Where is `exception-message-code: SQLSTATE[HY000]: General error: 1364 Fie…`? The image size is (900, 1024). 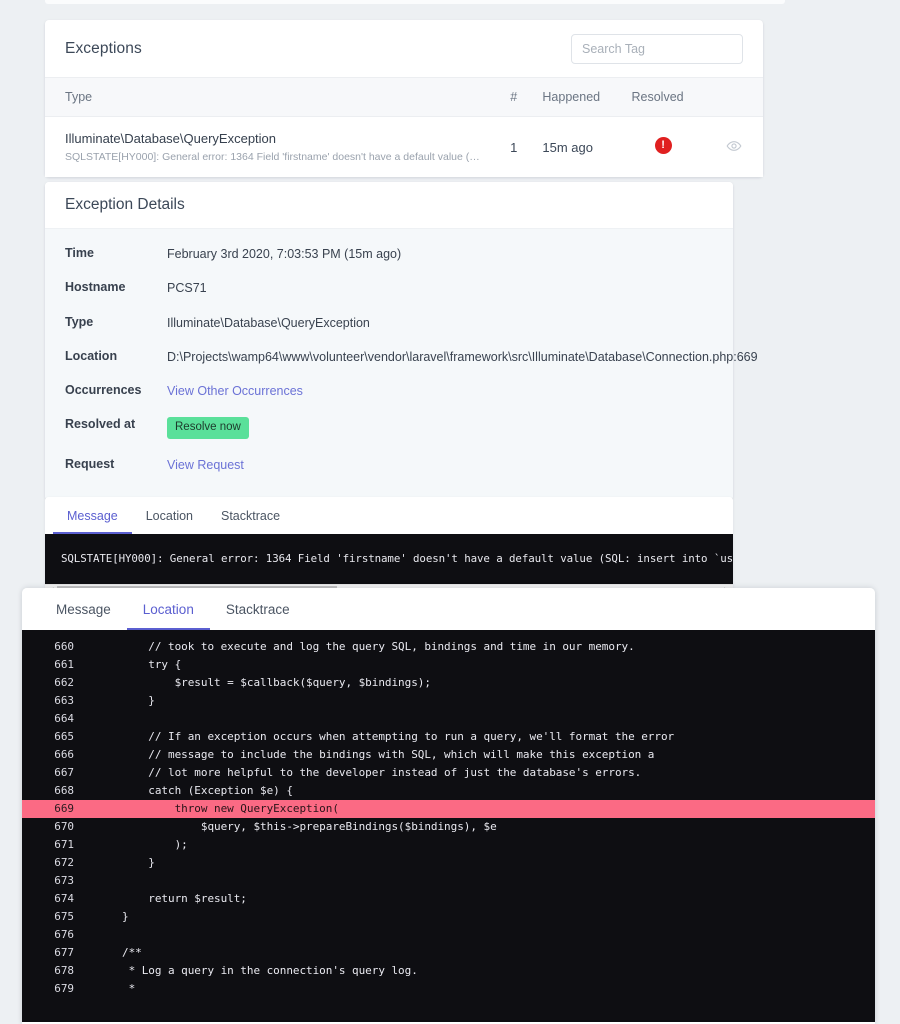 exception-message-code: SQLSTATE[HY000]: General error: 1364 Fie… is located at coordinates (389, 559).